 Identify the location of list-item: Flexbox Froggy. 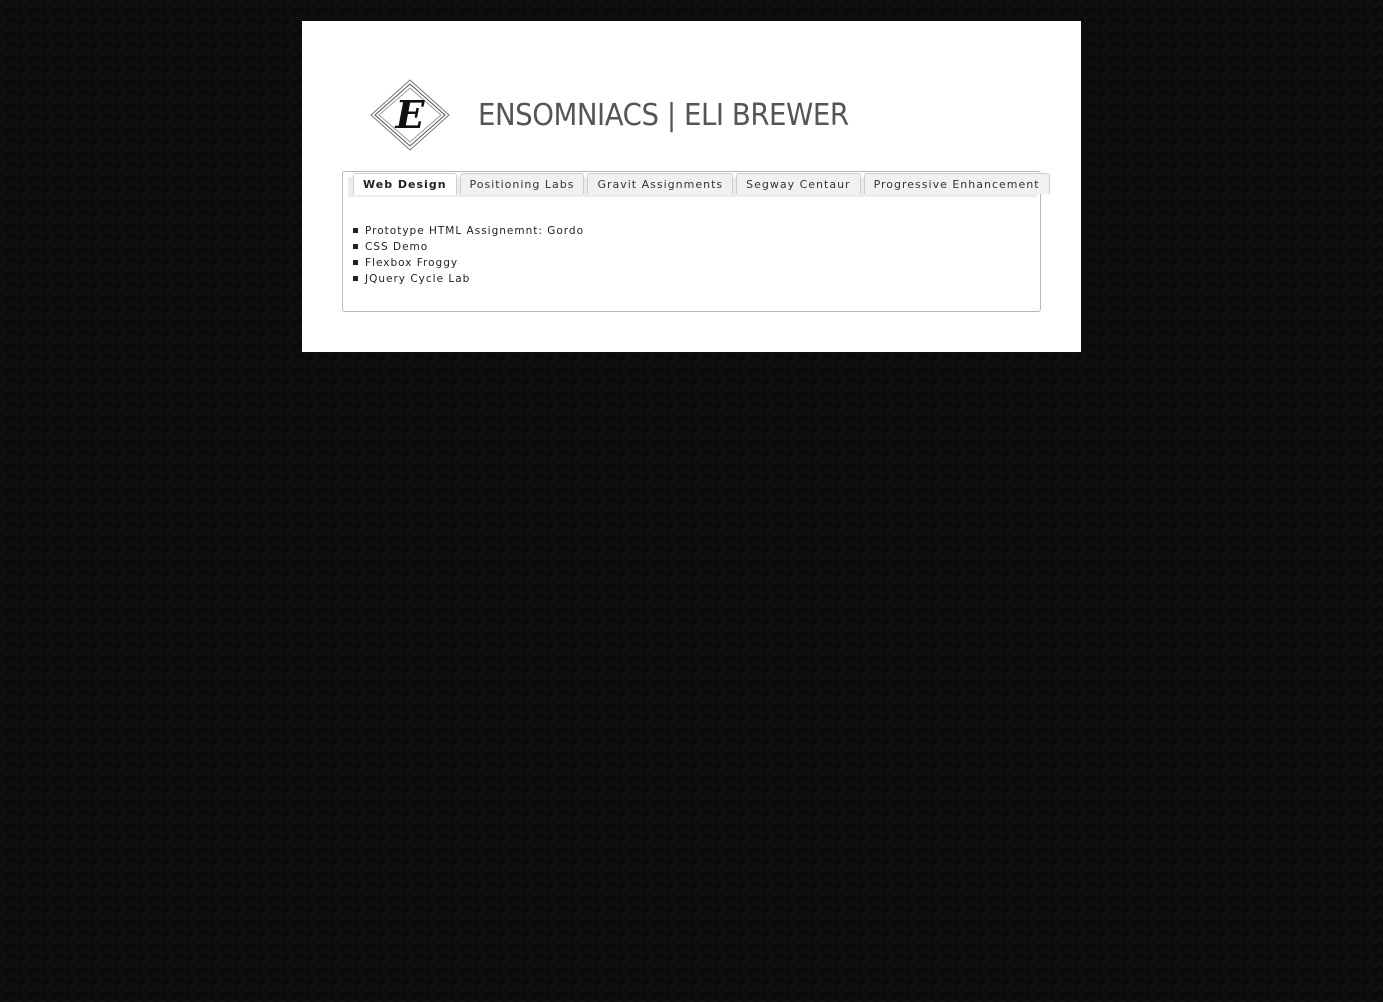
(468, 263).